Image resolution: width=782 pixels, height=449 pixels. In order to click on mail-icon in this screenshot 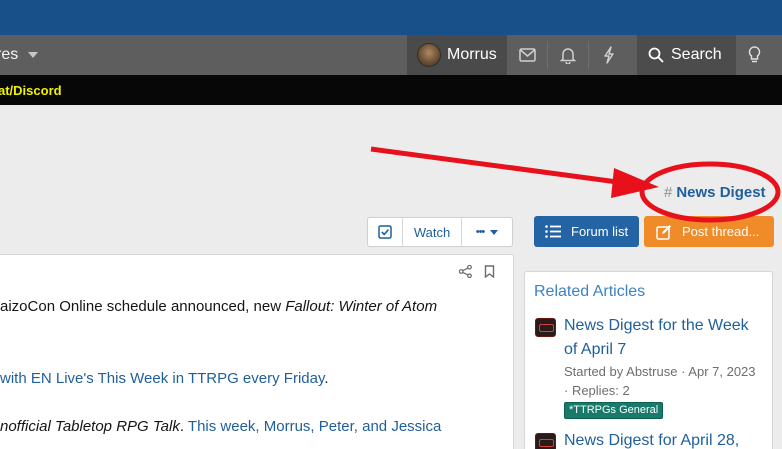, I will do `click(527, 55)`.